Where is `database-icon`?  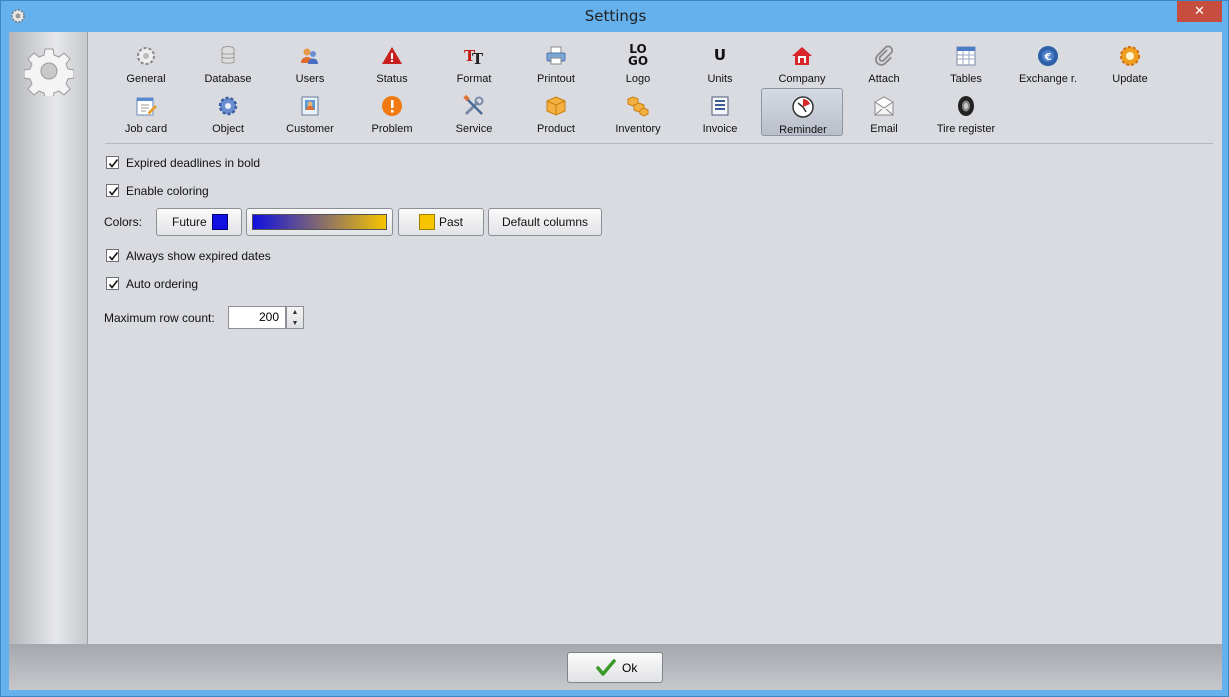 database-icon is located at coordinates (228, 55).